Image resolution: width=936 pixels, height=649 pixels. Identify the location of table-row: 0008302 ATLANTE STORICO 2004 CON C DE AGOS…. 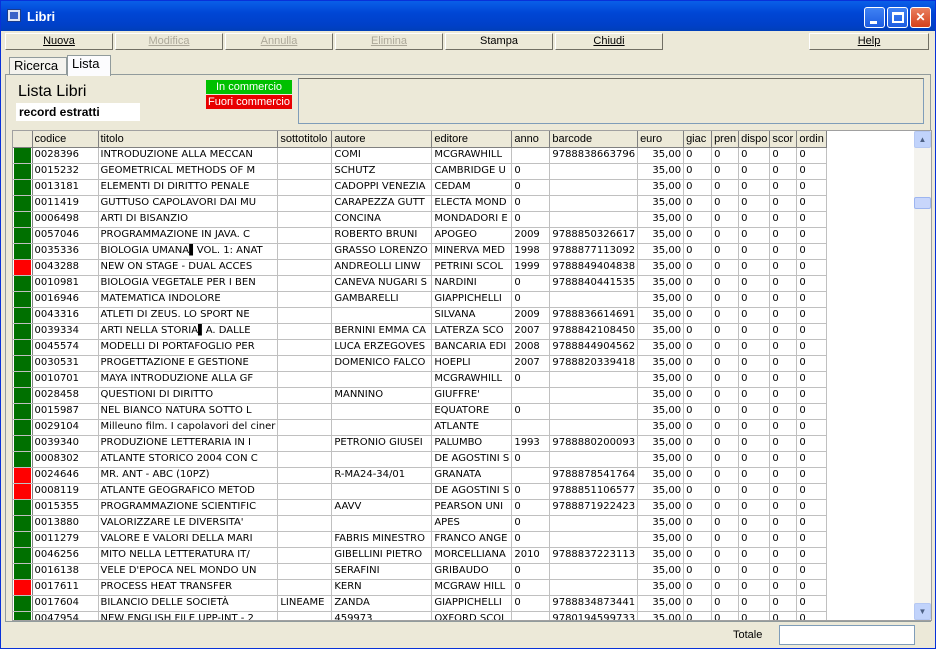
(420, 459).